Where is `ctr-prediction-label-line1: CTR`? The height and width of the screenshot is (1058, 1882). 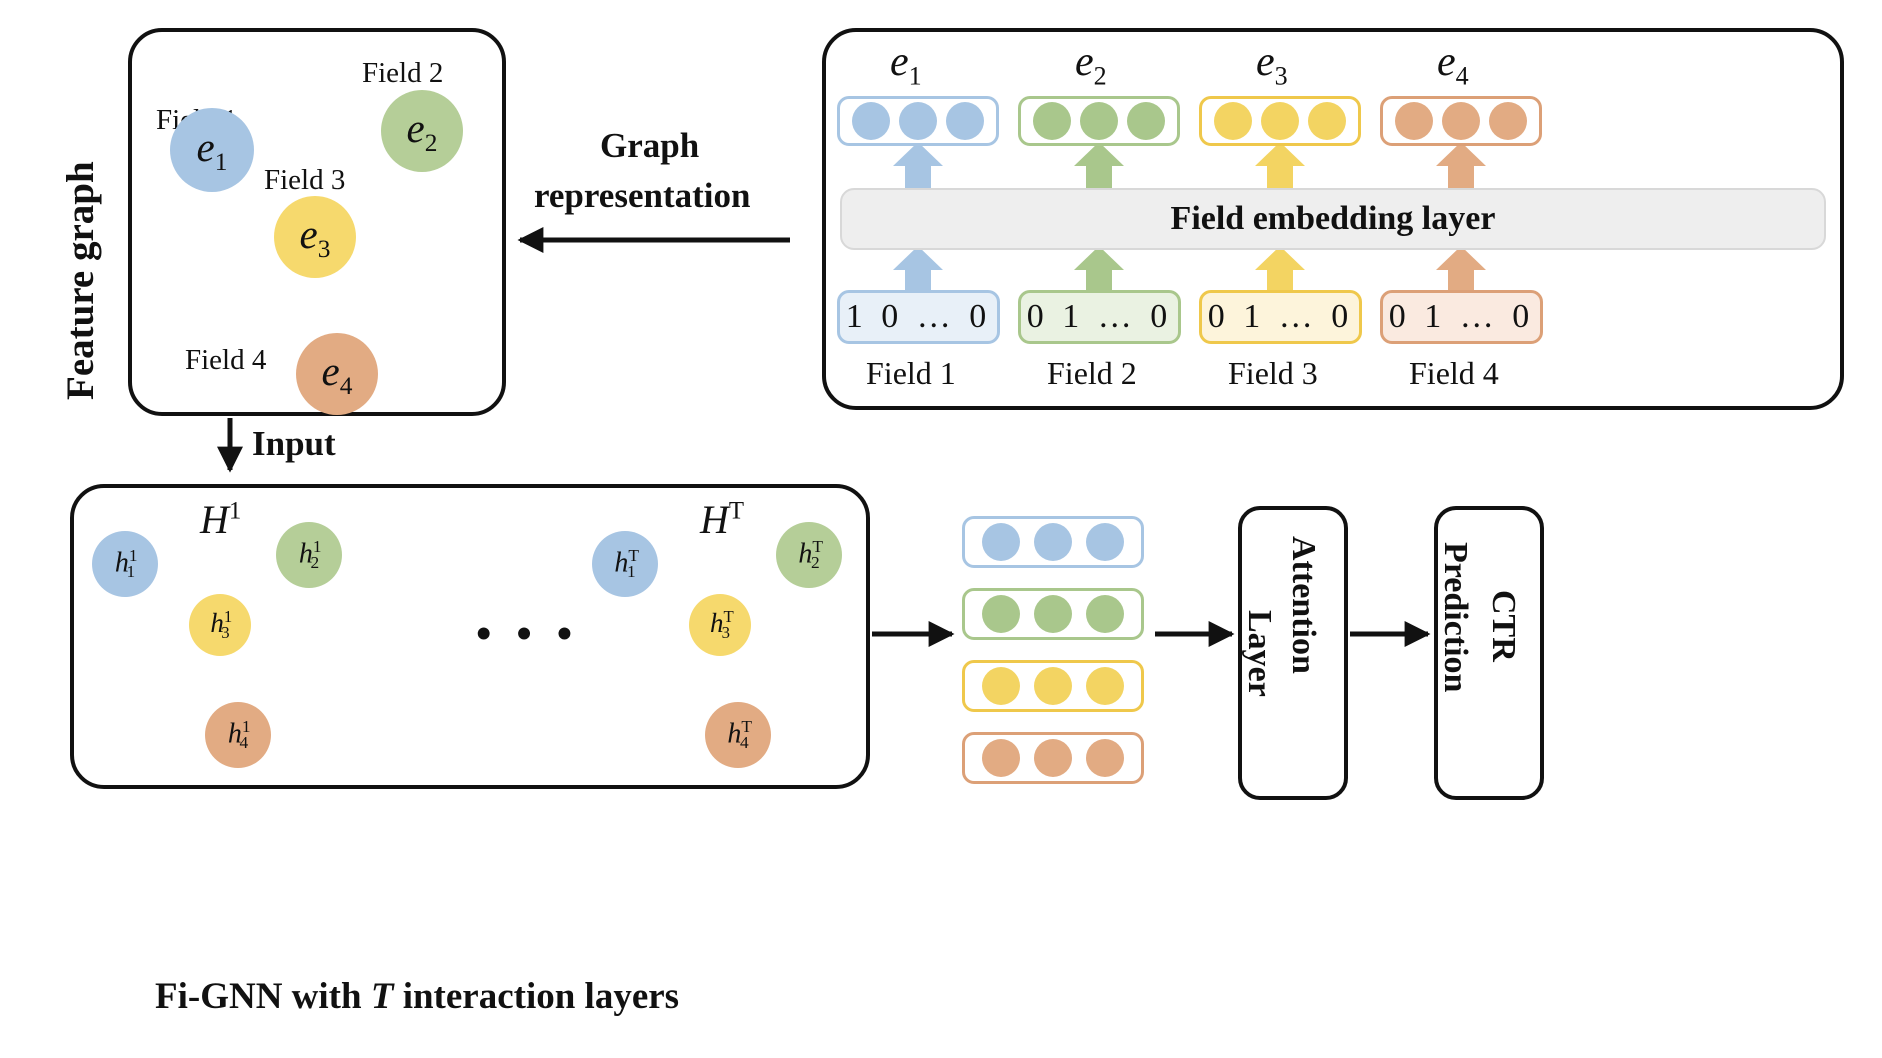 ctr-prediction-label-line1: CTR is located at coordinates (1503, 626).